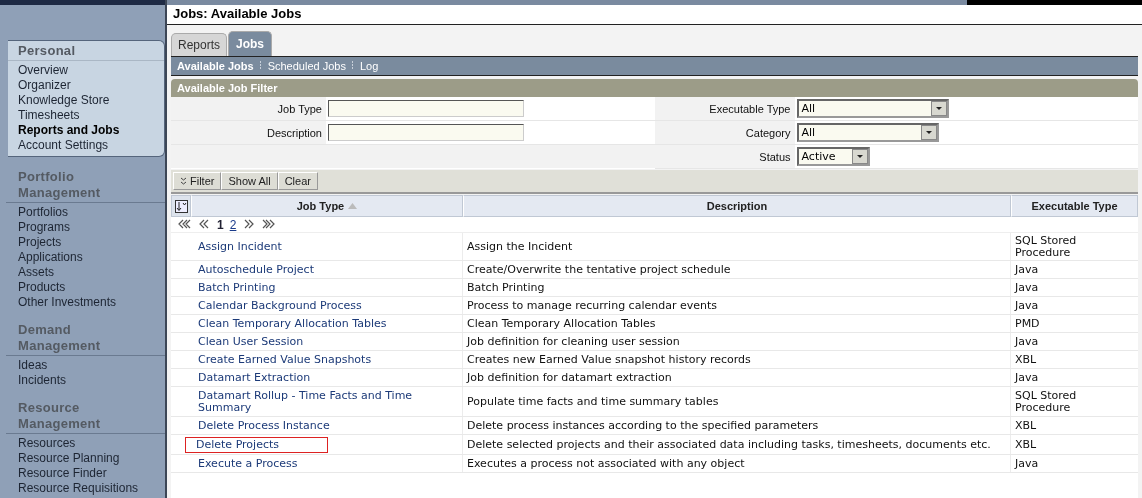  Describe the element at coordinates (85, 287) in the screenshot. I see `sidebar-link: Products` at that location.